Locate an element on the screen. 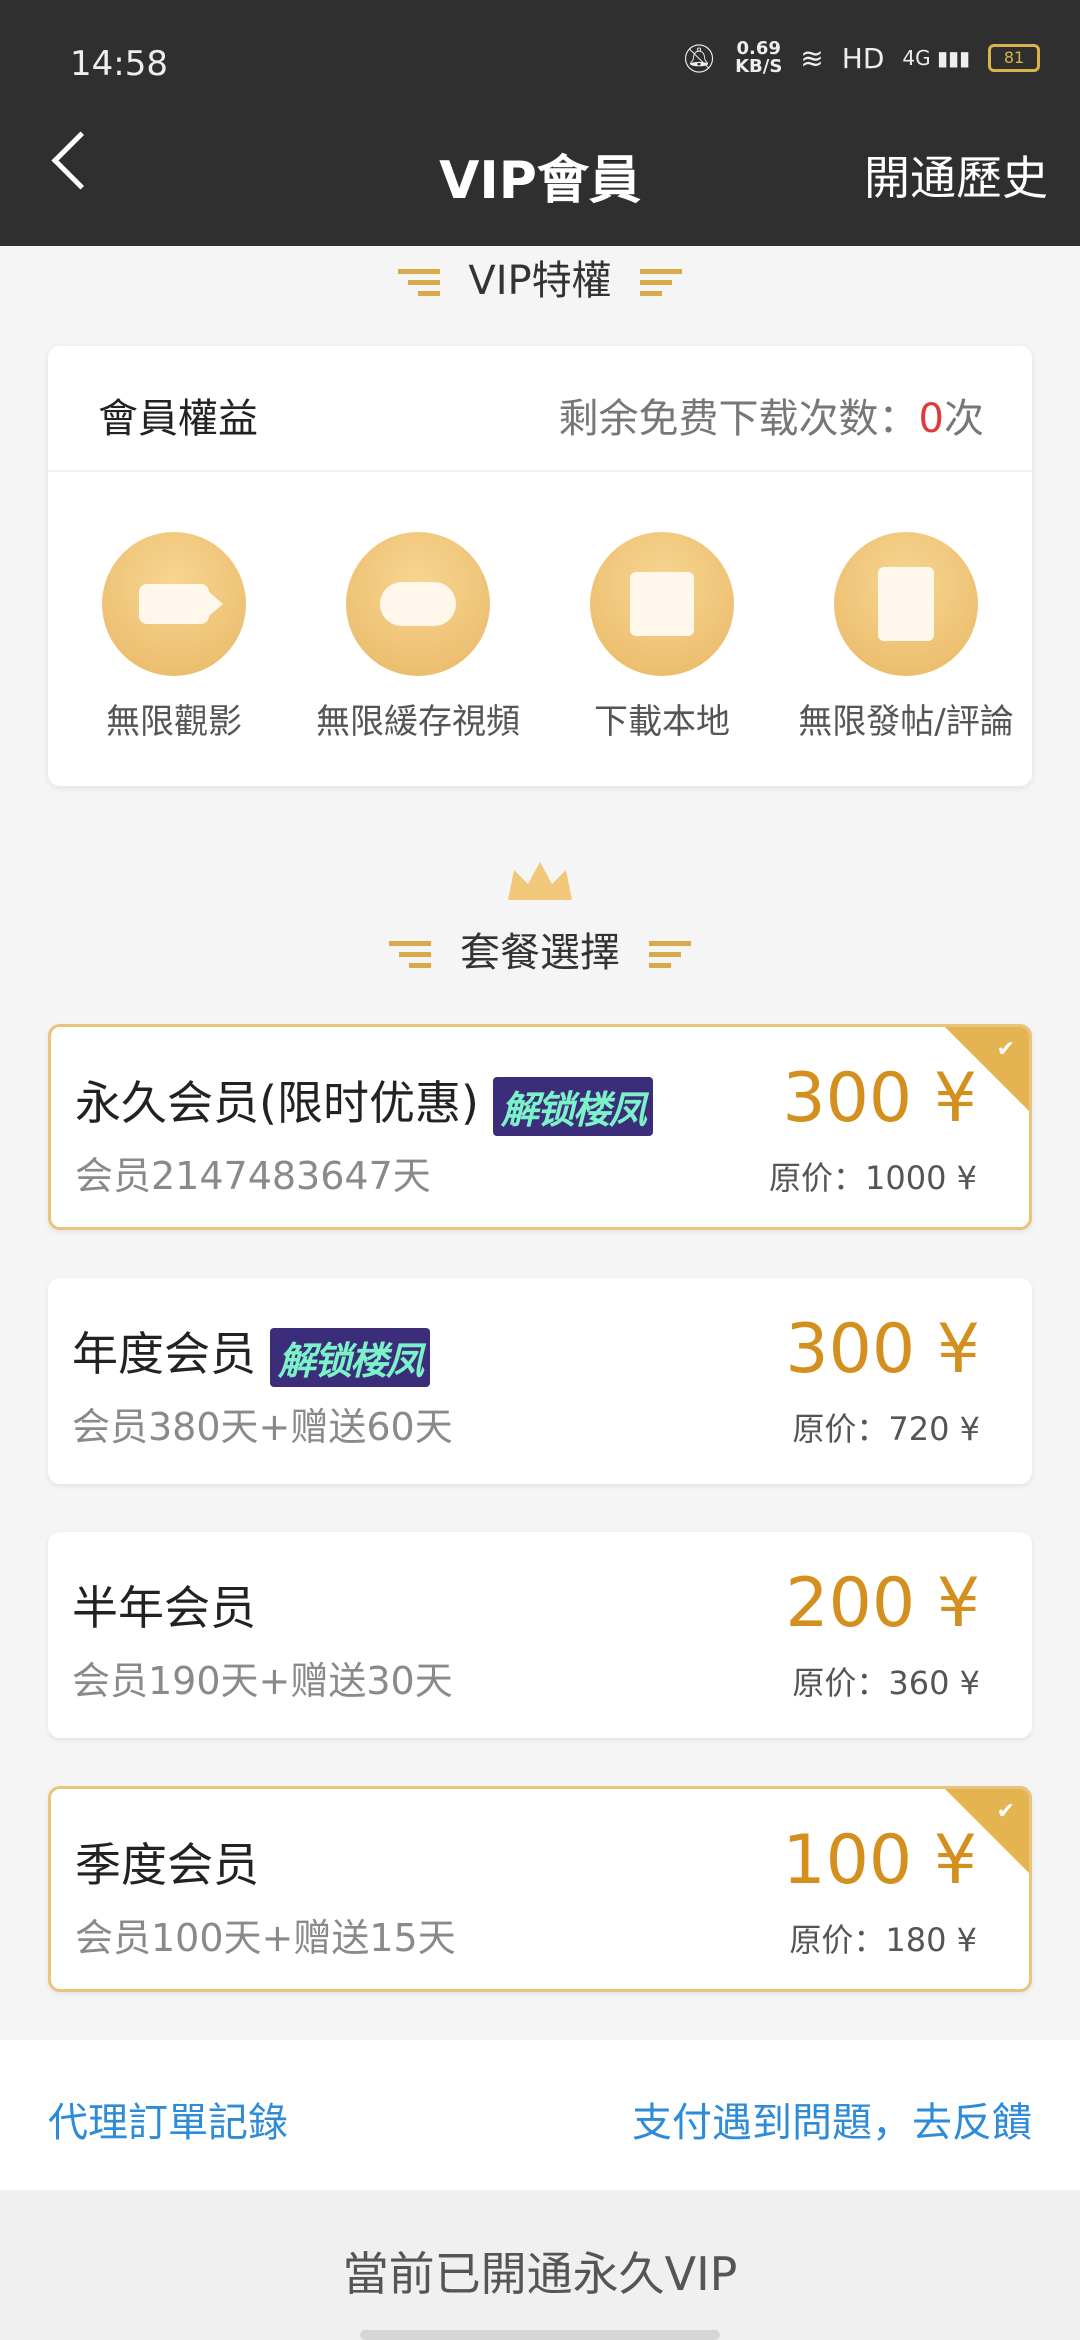 The height and width of the screenshot is (2340, 1080). package-name-text: 年度会员 is located at coordinates (164, 1354).